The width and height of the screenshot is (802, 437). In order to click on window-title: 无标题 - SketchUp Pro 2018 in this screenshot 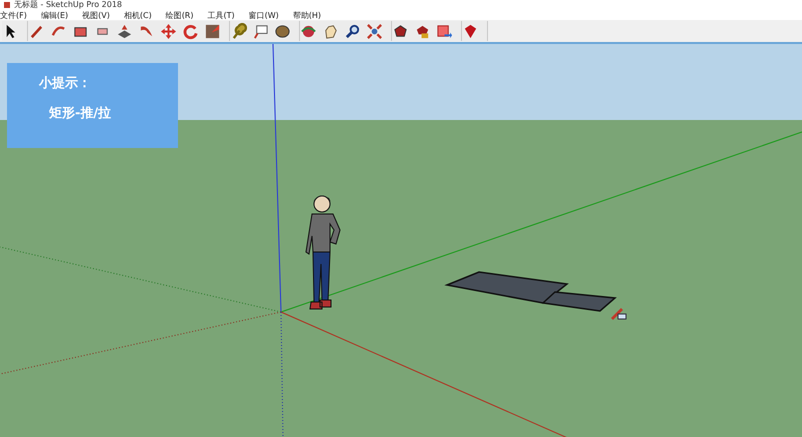, I will do `click(68, 5)`.